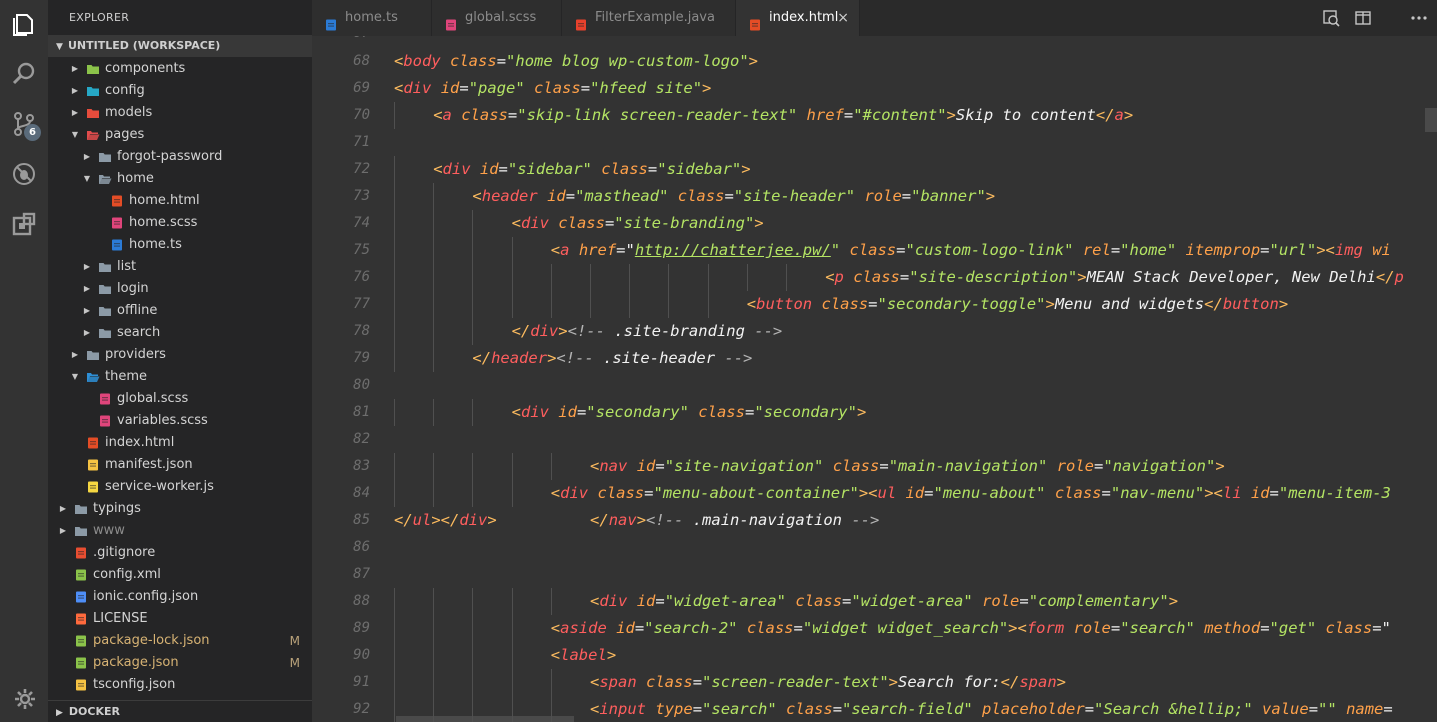 This screenshot has height=722, width=1437. I want to click on tree-folder-forgot-password: ▶ forgot-password, so click(180, 157).